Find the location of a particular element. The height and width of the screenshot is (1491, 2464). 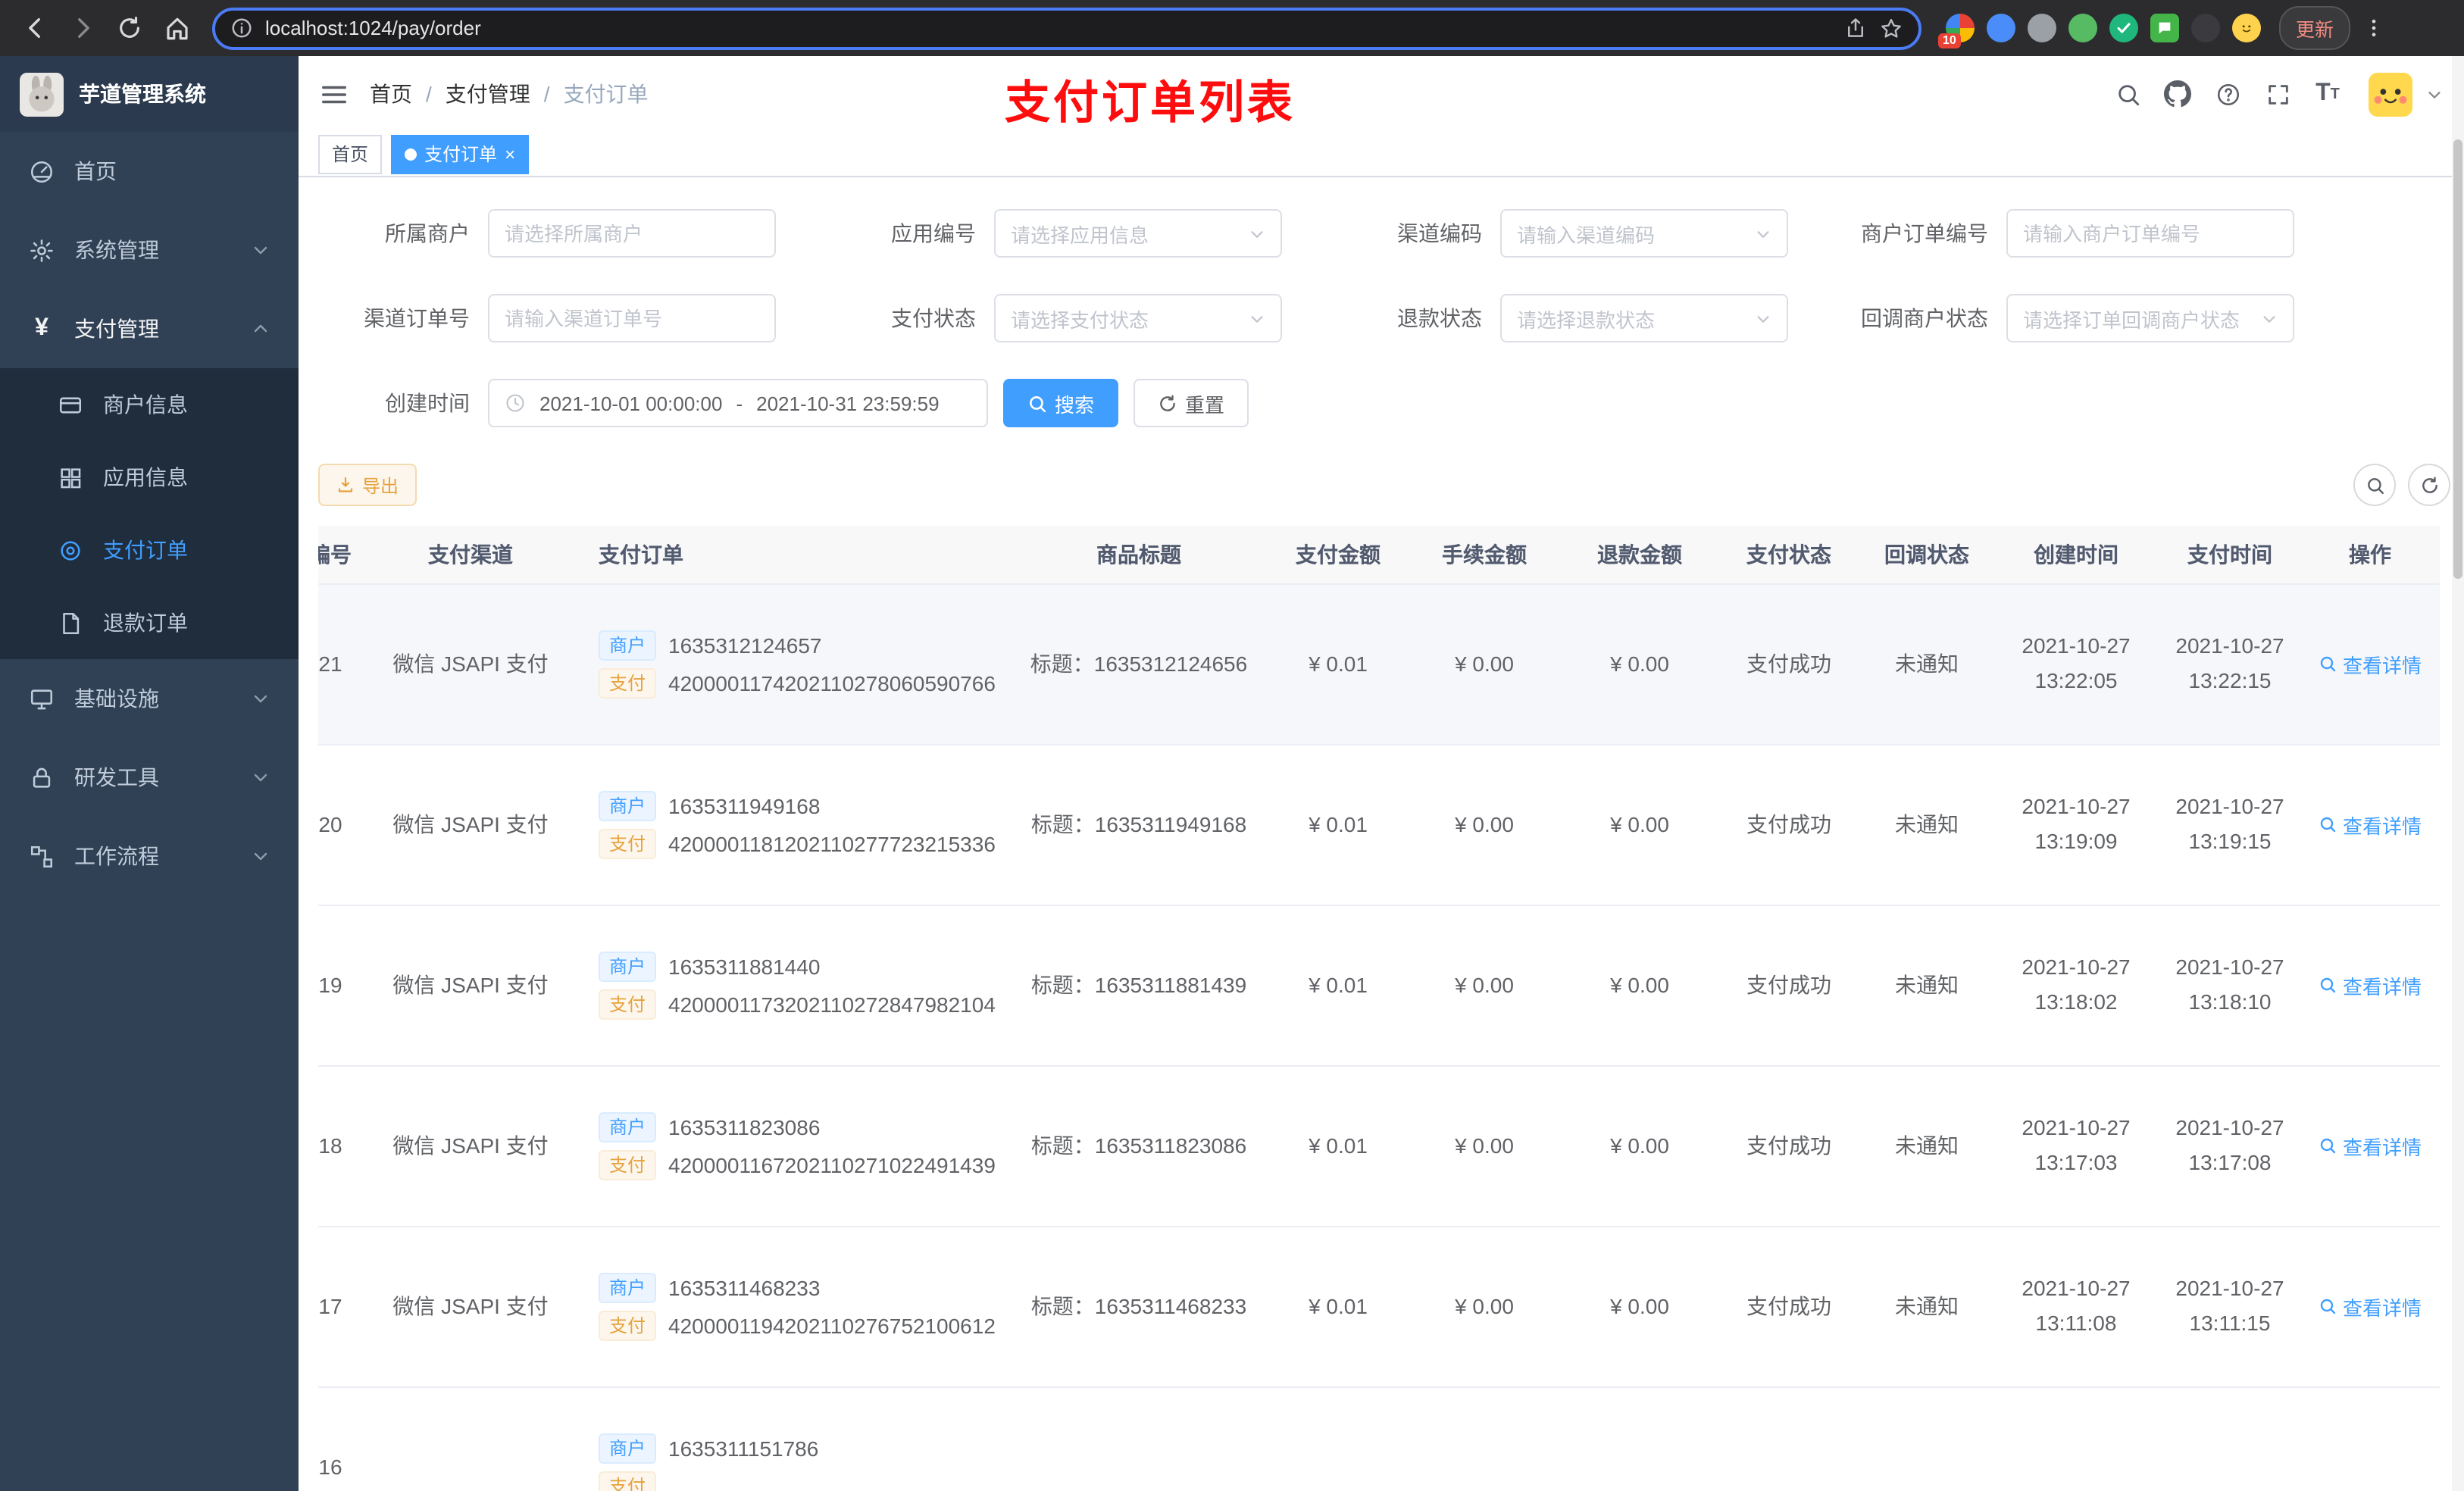

sidebar-toggle-icon is located at coordinates (334, 94).